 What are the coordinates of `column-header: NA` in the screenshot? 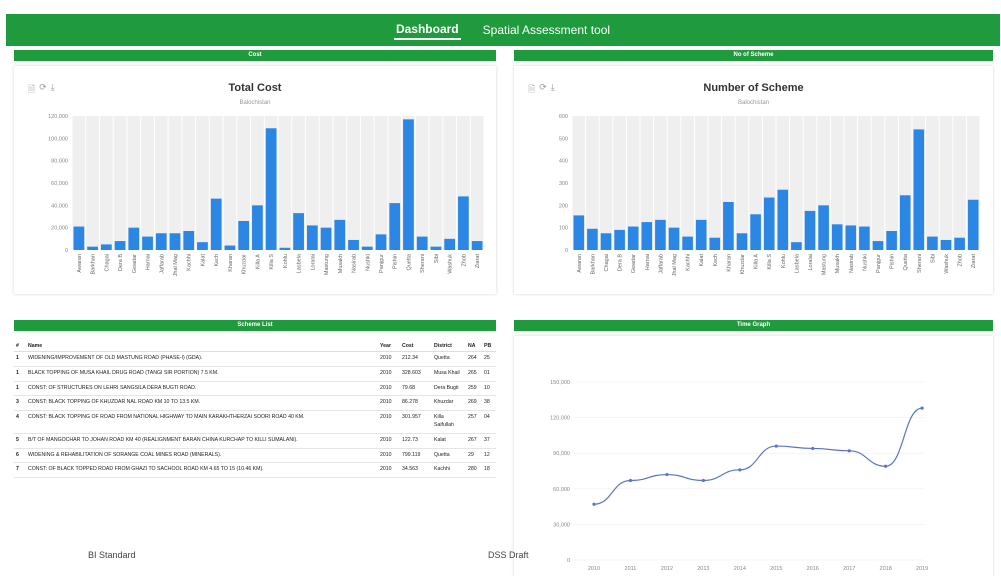 It's located at (474, 346).